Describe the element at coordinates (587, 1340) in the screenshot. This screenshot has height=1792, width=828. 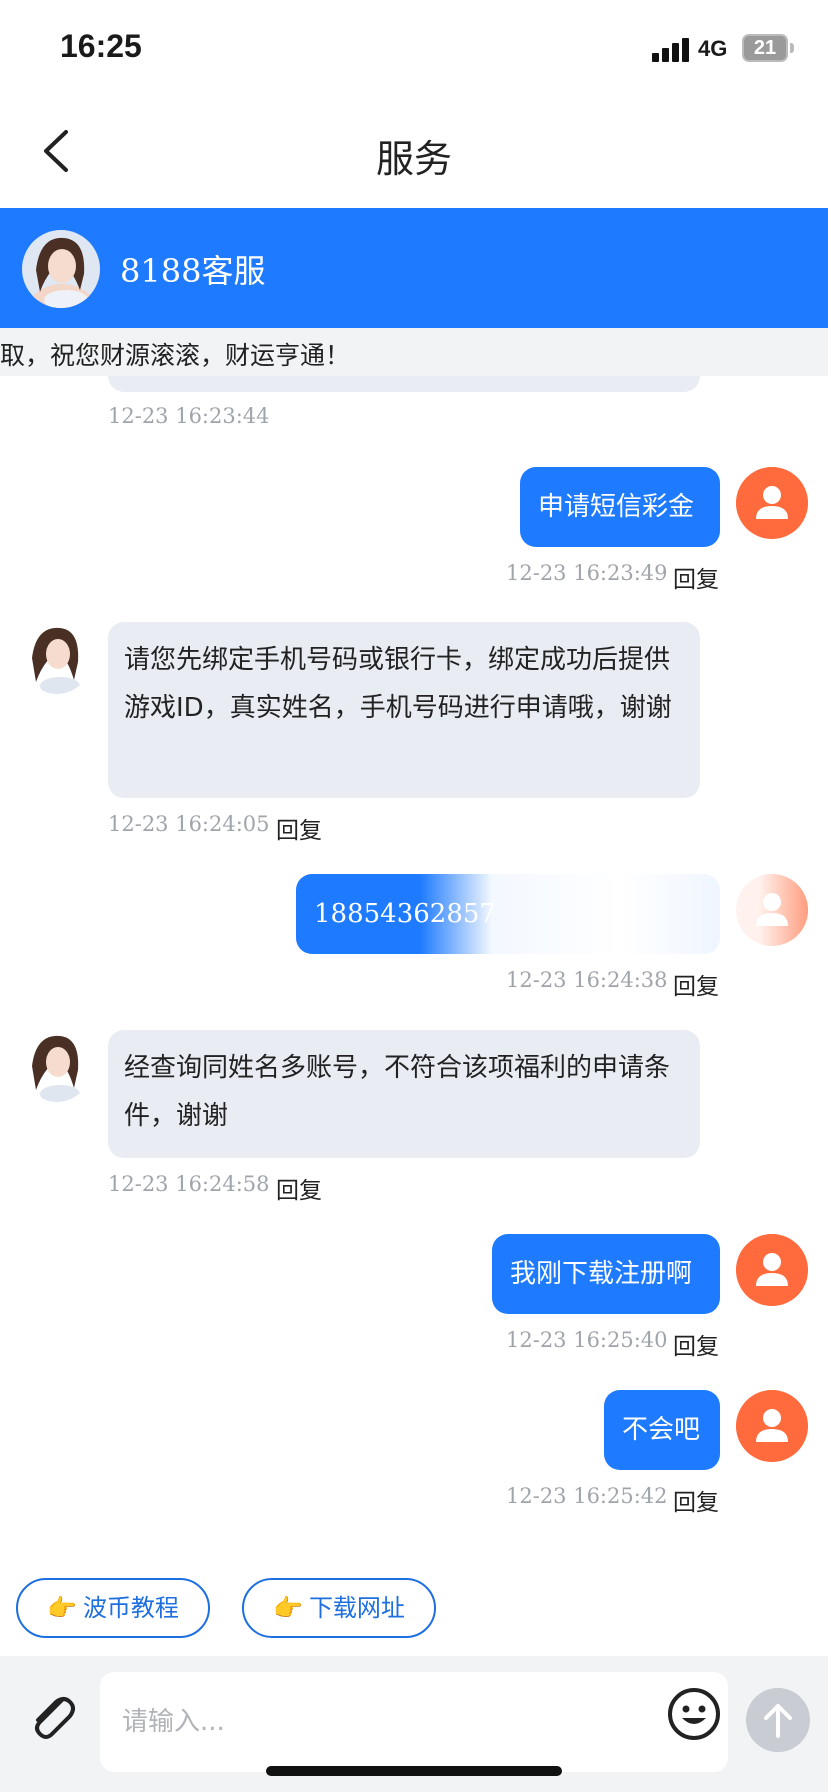
I see `message-time: 12-23 16:25:40` at that location.